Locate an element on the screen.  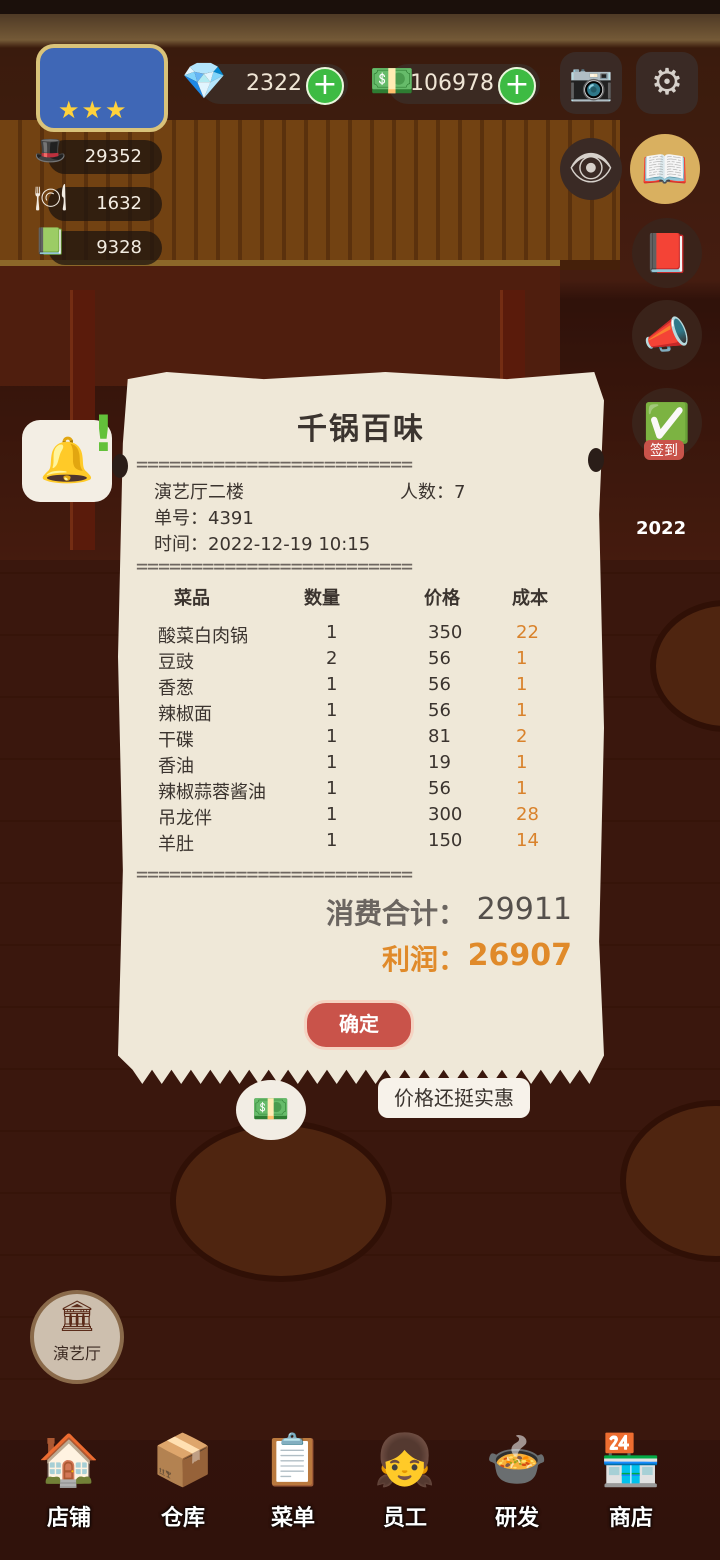
item-qty: 2 is located at coordinates (332, 658).